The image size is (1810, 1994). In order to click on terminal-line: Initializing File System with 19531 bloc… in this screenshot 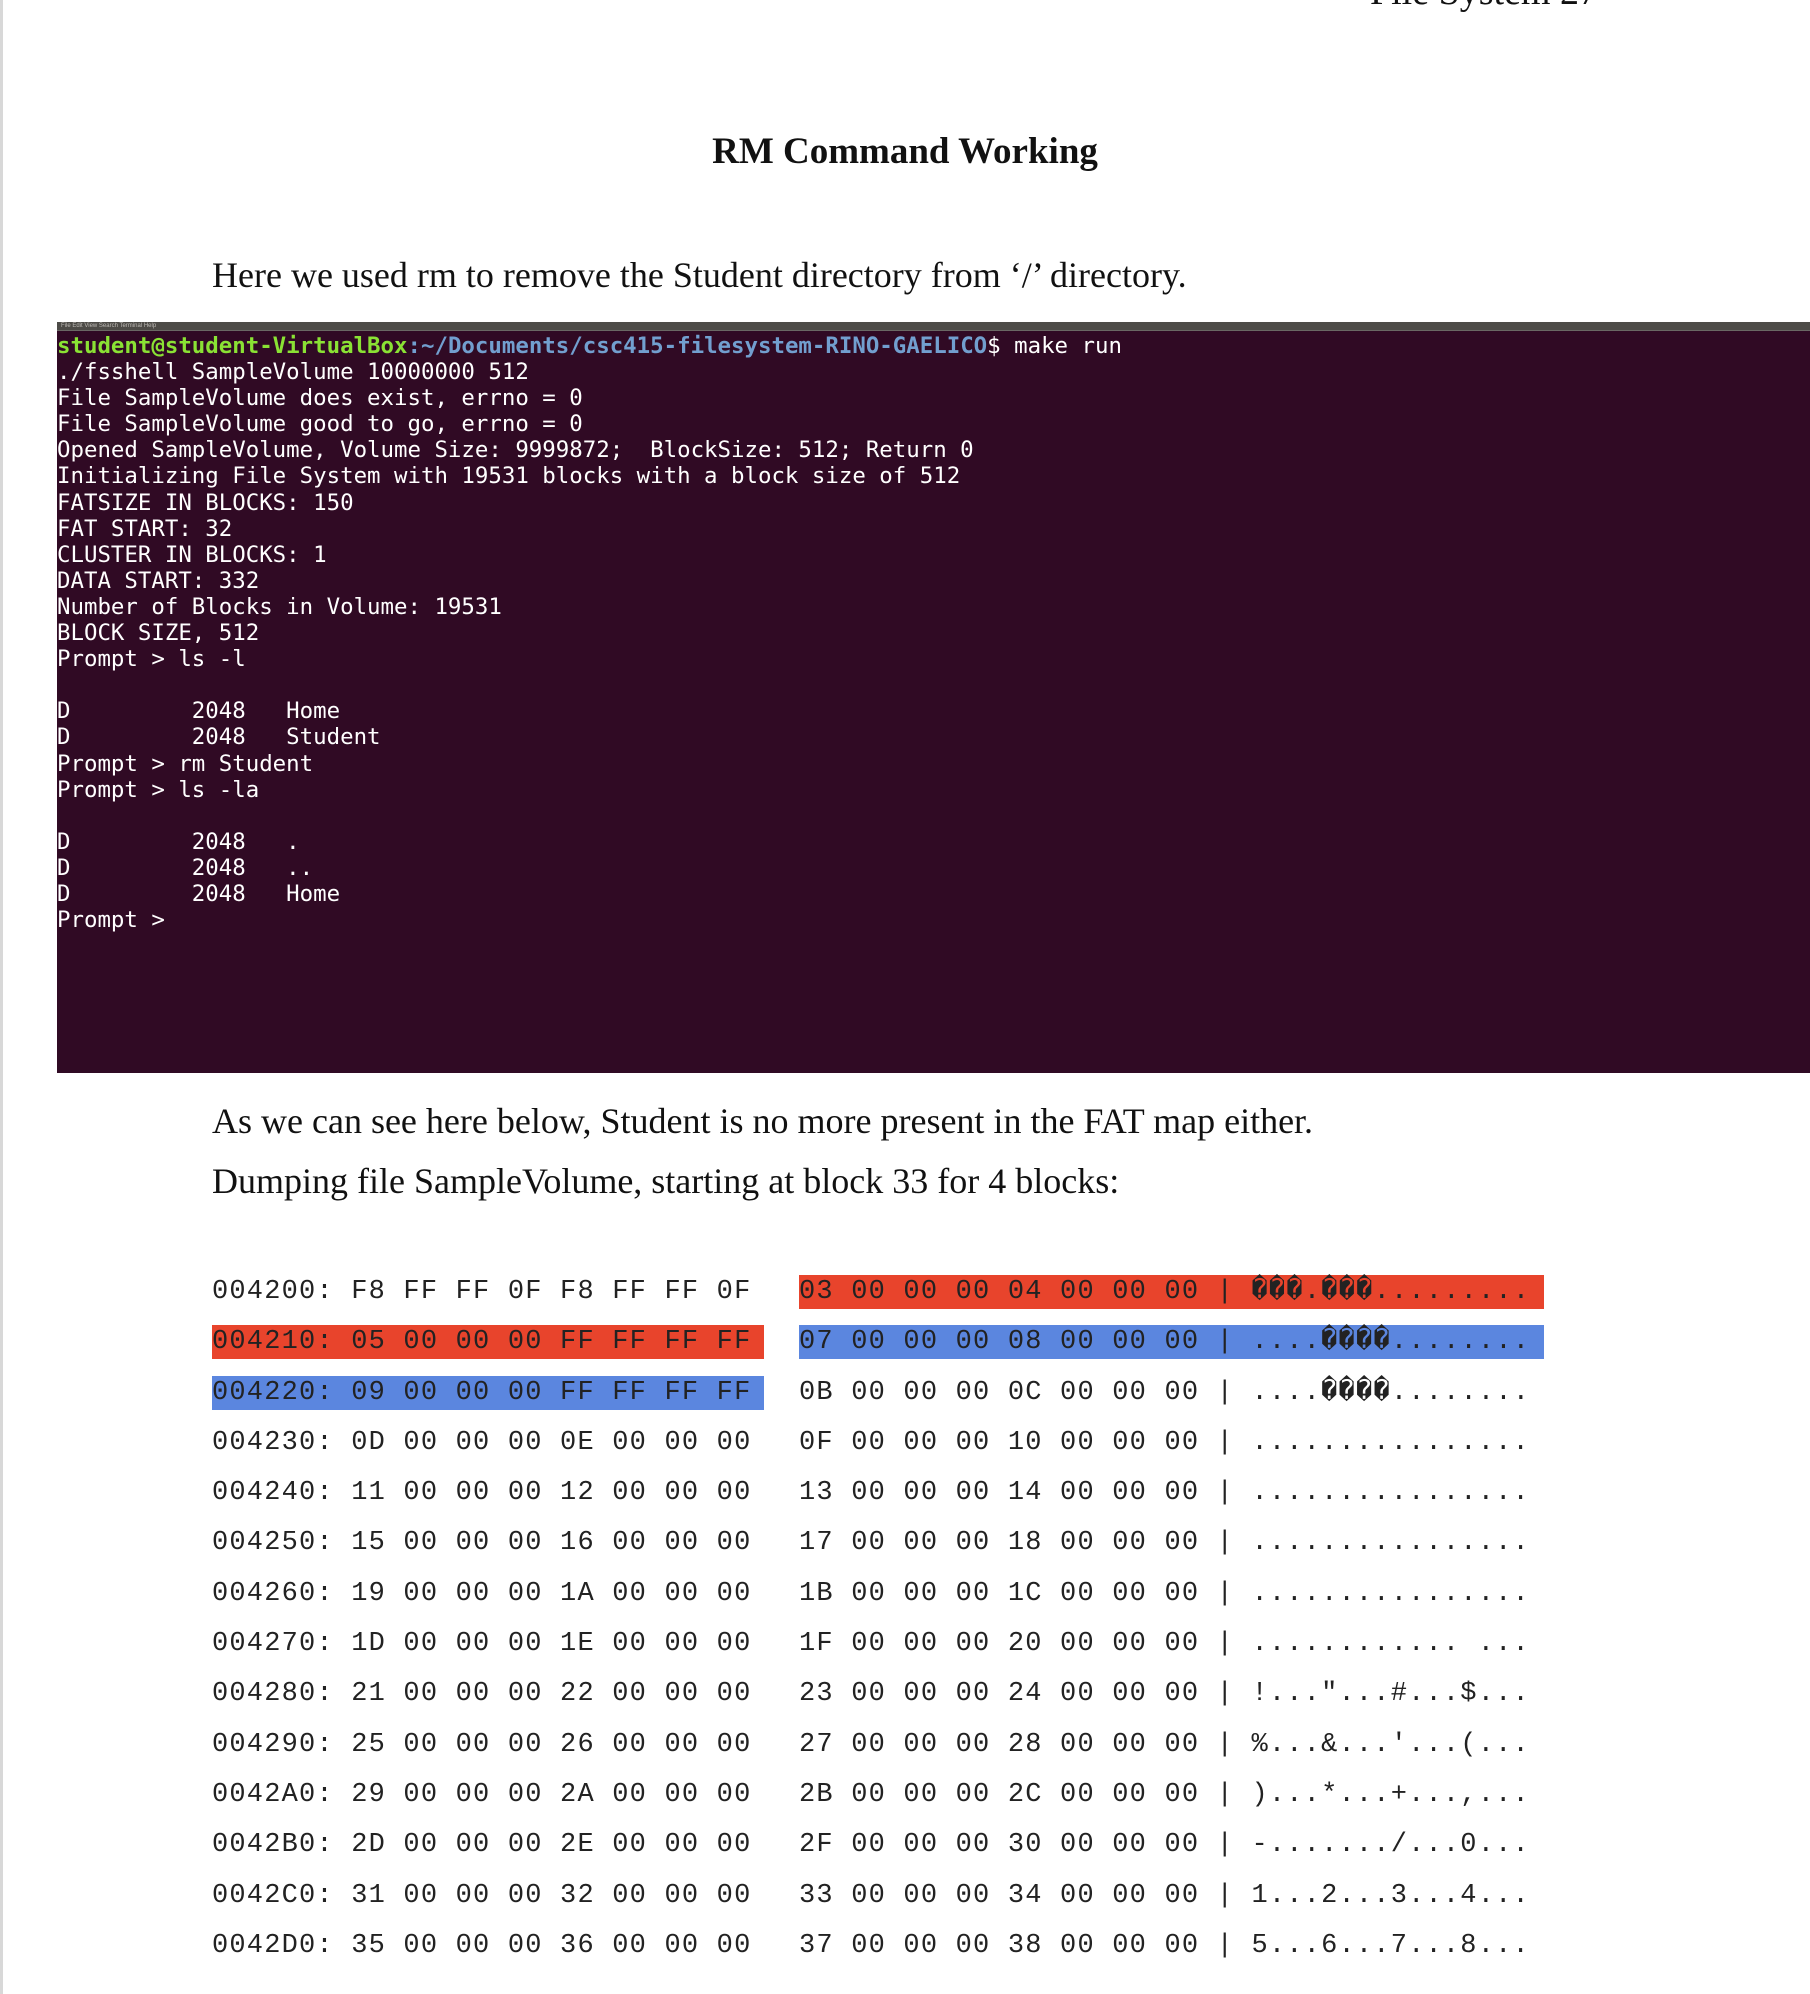, I will do `click(509, 476)`.